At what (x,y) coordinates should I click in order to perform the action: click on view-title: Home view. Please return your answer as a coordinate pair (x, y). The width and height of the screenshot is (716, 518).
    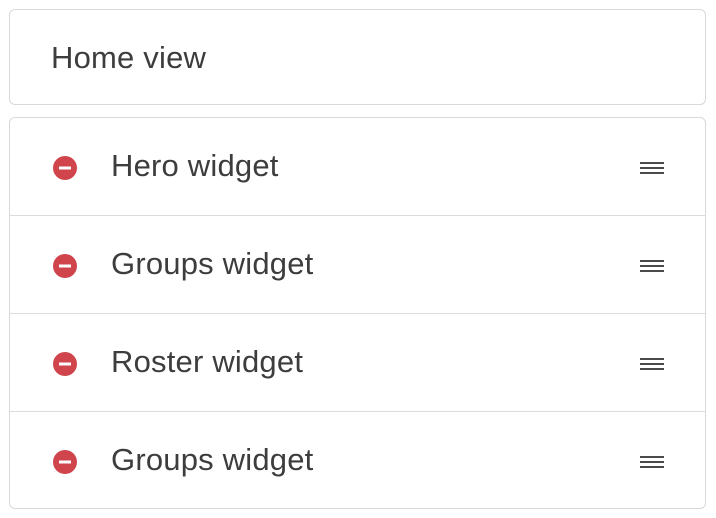
    Looking at the image, I should click on (129, 57).